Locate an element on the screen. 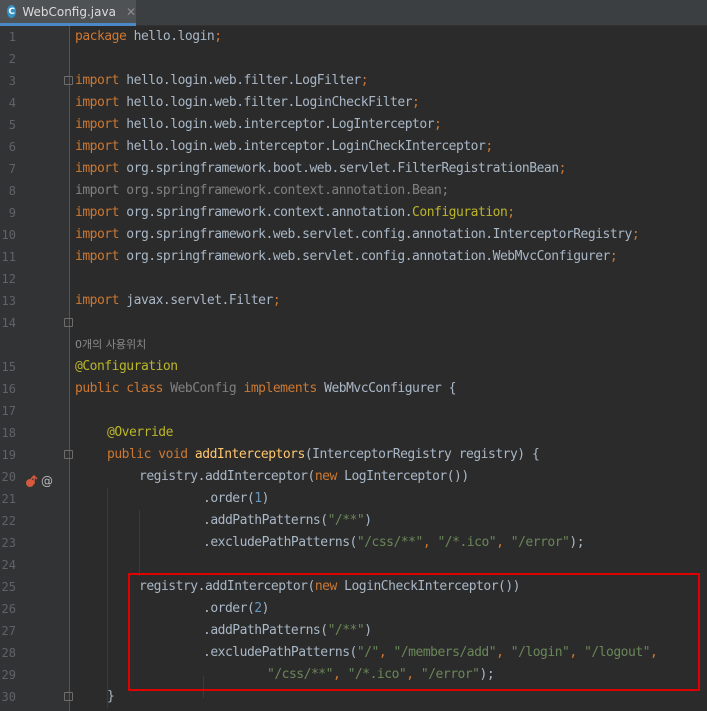 The height and width of the screenshot is (711, 707). tab-label: WebConfig.java is located at coordinates (69, 11).